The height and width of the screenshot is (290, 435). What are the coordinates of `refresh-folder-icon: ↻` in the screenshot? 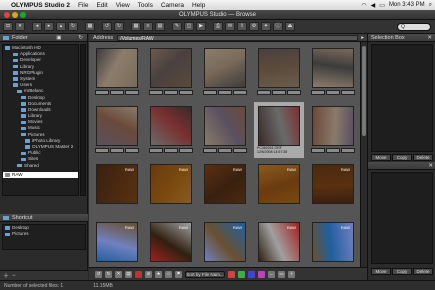 It's located at (80, 38).